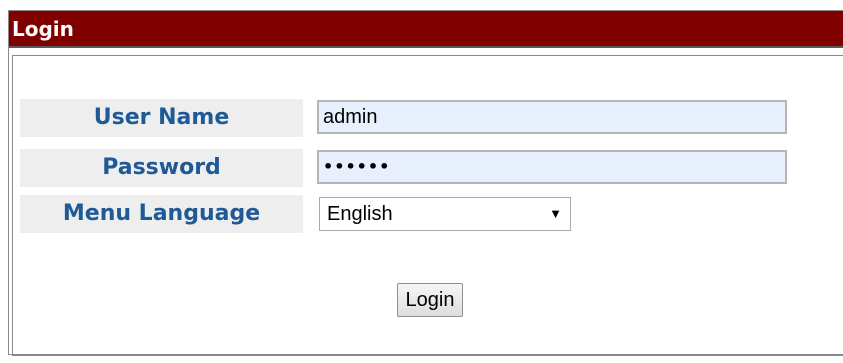 Image resolution: width=843 pixels, height=363 pixels. What do you see at coordinates (161, 118) in the screenshot?
I see `username-label: User Name` at bounding box center [161, 118].